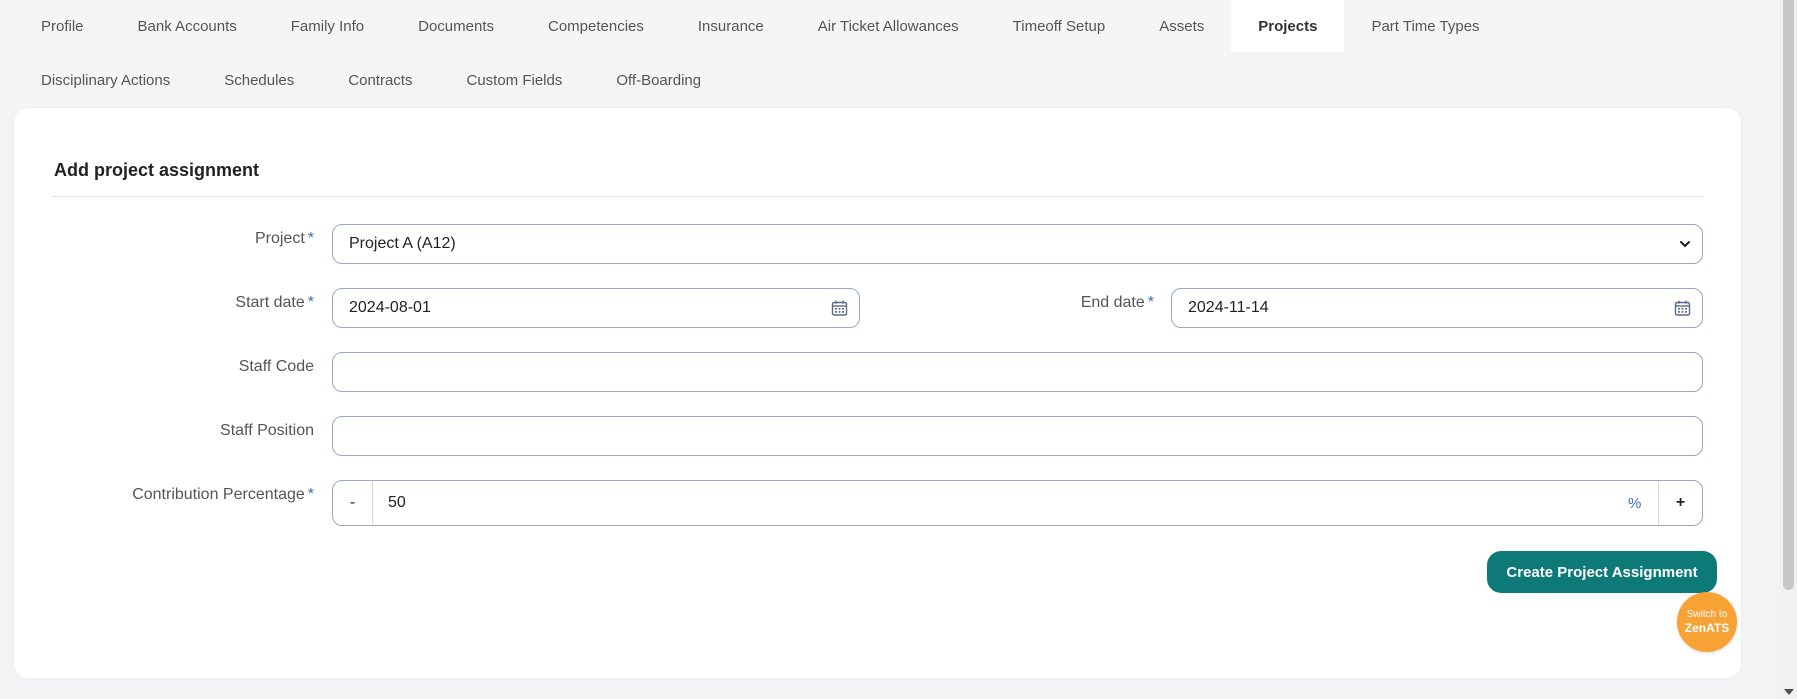  What do you see at coordinates (658, 80) in the screenshot?
I see `tab-off-boarding: Off-Boarding` at bounding box center [658, 80].